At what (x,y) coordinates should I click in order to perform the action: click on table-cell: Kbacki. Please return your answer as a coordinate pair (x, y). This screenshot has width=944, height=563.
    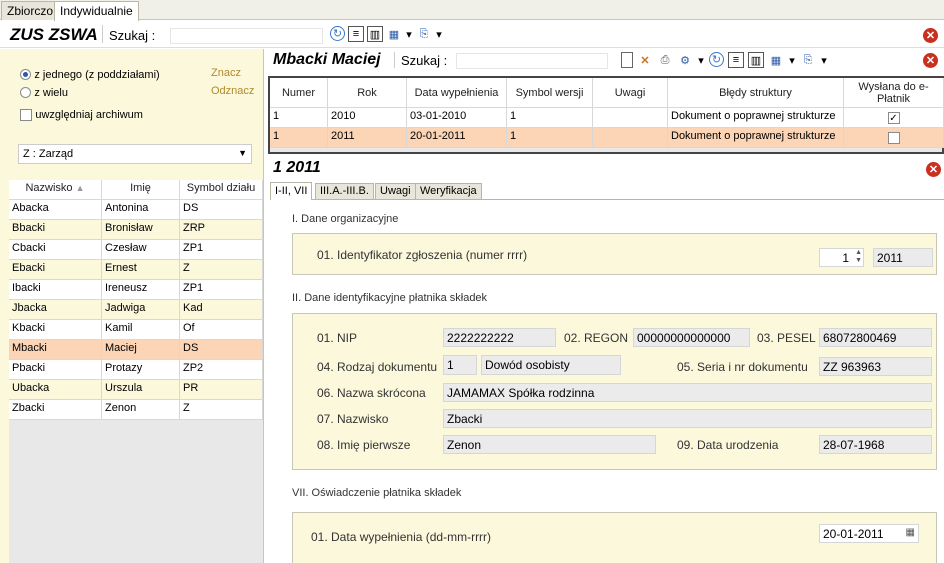
    Looking at the image, I should click on (55, 330).